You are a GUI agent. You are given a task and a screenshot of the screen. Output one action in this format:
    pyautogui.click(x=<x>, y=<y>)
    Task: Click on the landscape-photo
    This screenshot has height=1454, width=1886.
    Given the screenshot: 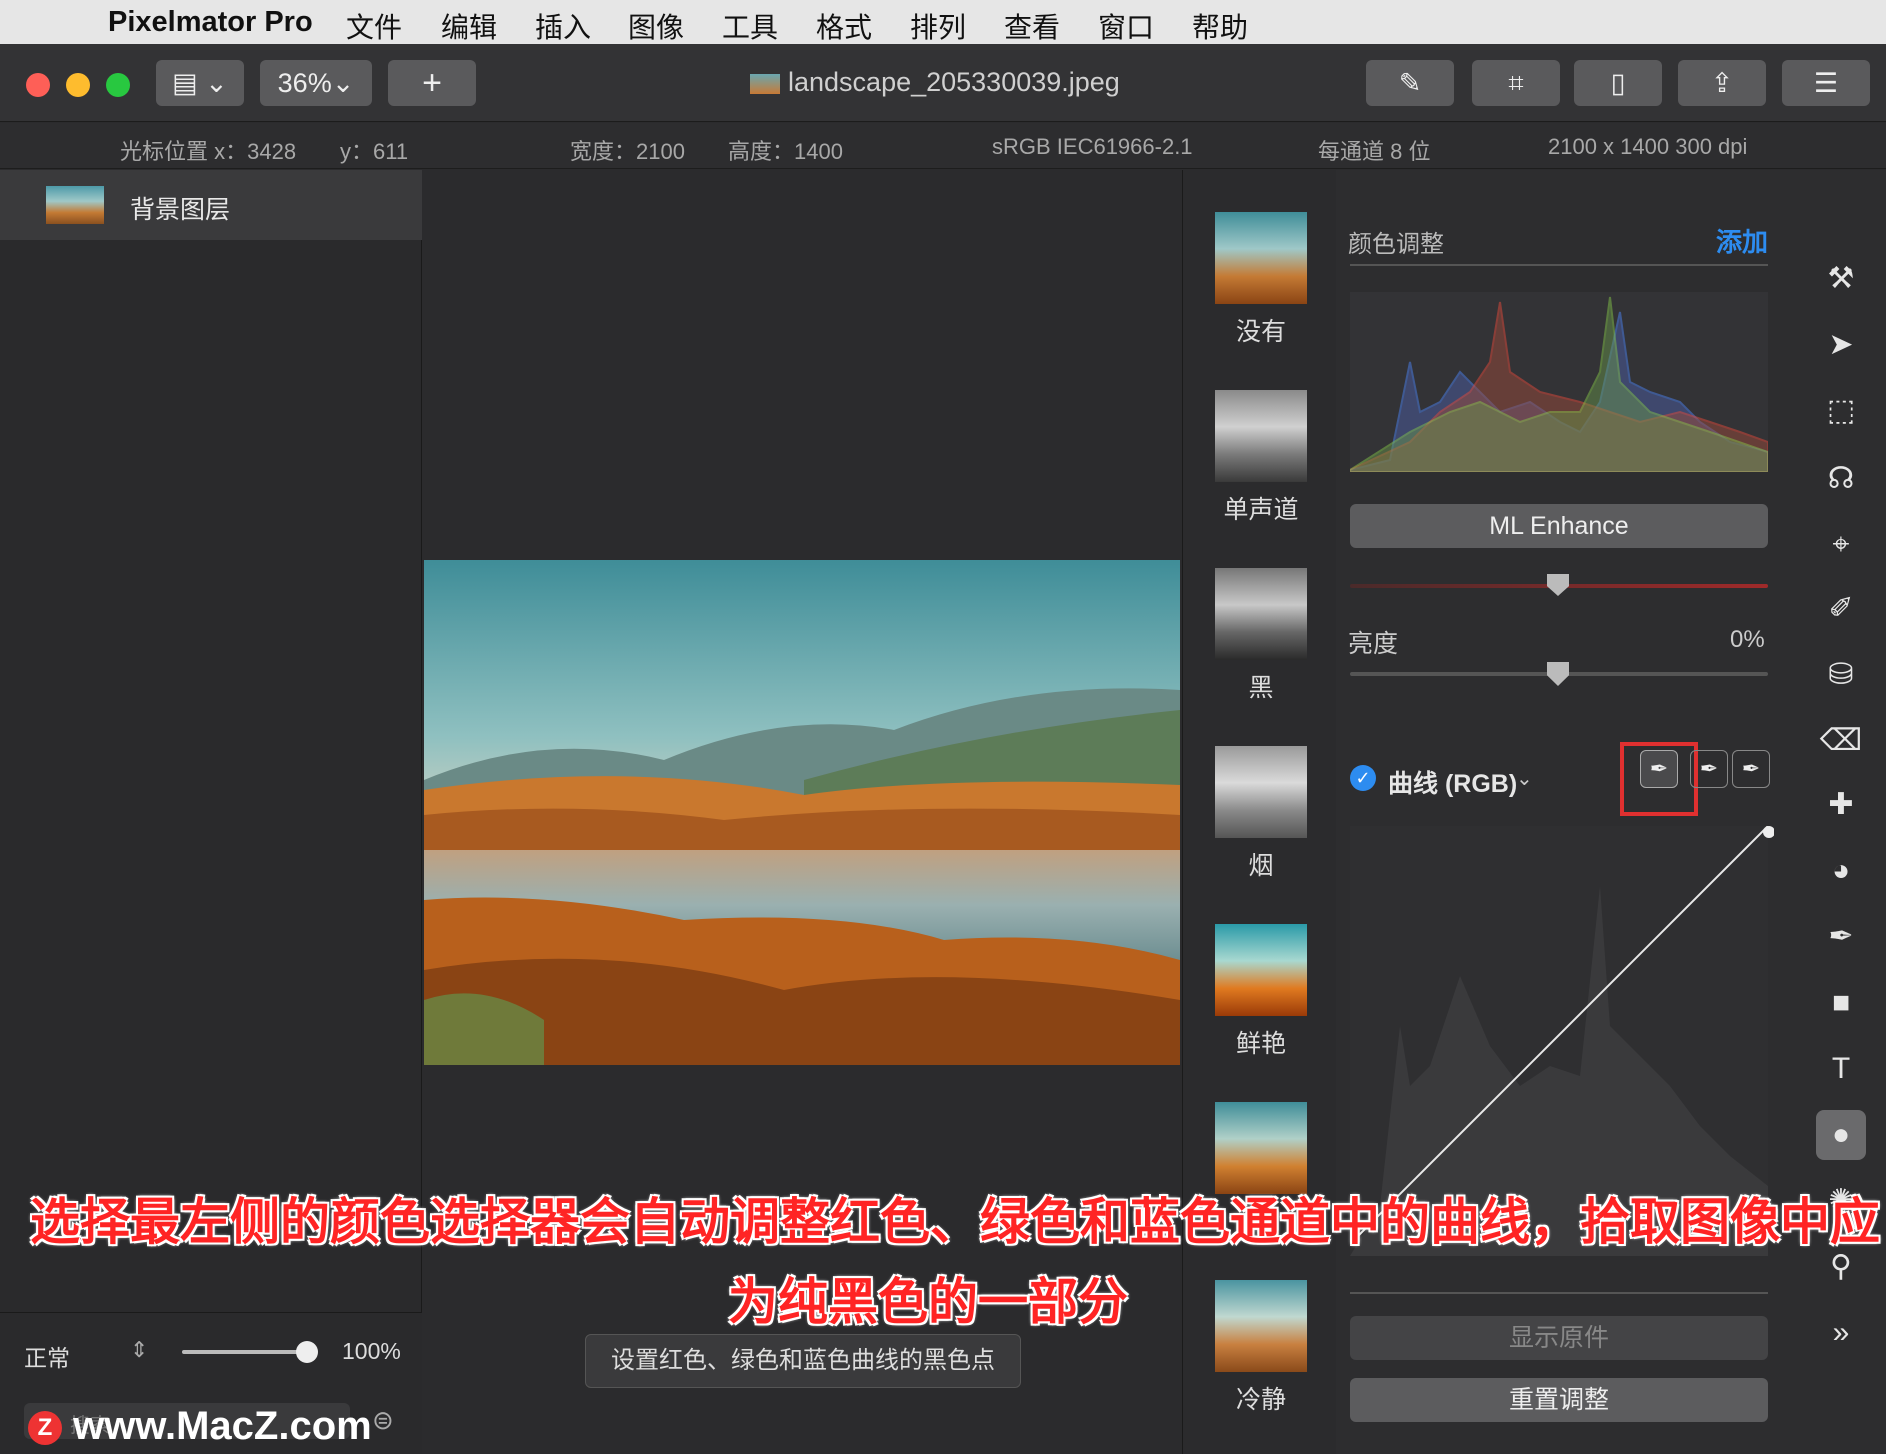 What is the action you would take?
    pyautogui.click(x=802, y=812)
    